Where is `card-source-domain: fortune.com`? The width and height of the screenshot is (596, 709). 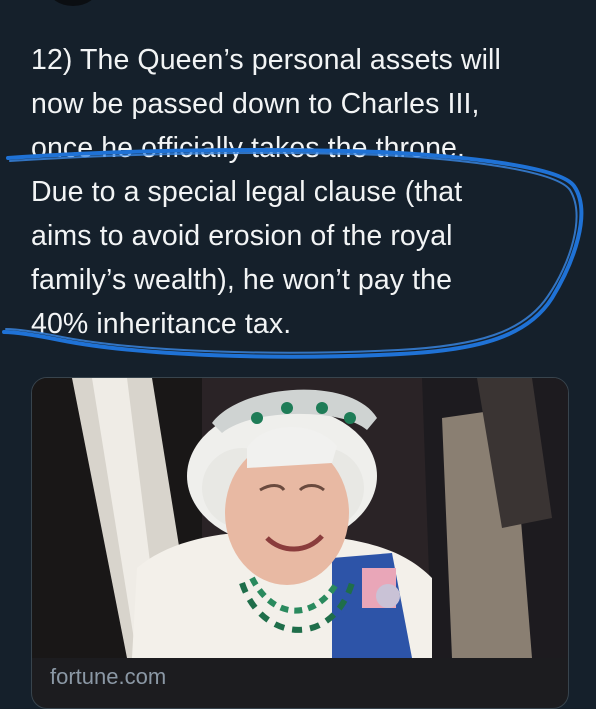
card-source-domain: fortune.com is located at coordinates (108, 676).